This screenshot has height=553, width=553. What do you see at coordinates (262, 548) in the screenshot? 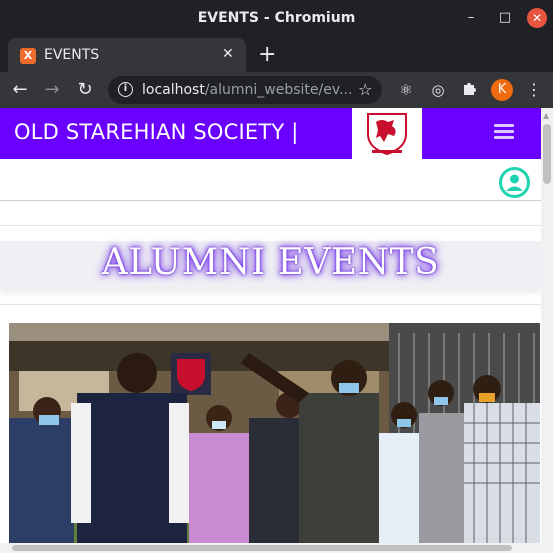
I see `horizontal-scrollbar-thumb` at bounding box center [262, 548].